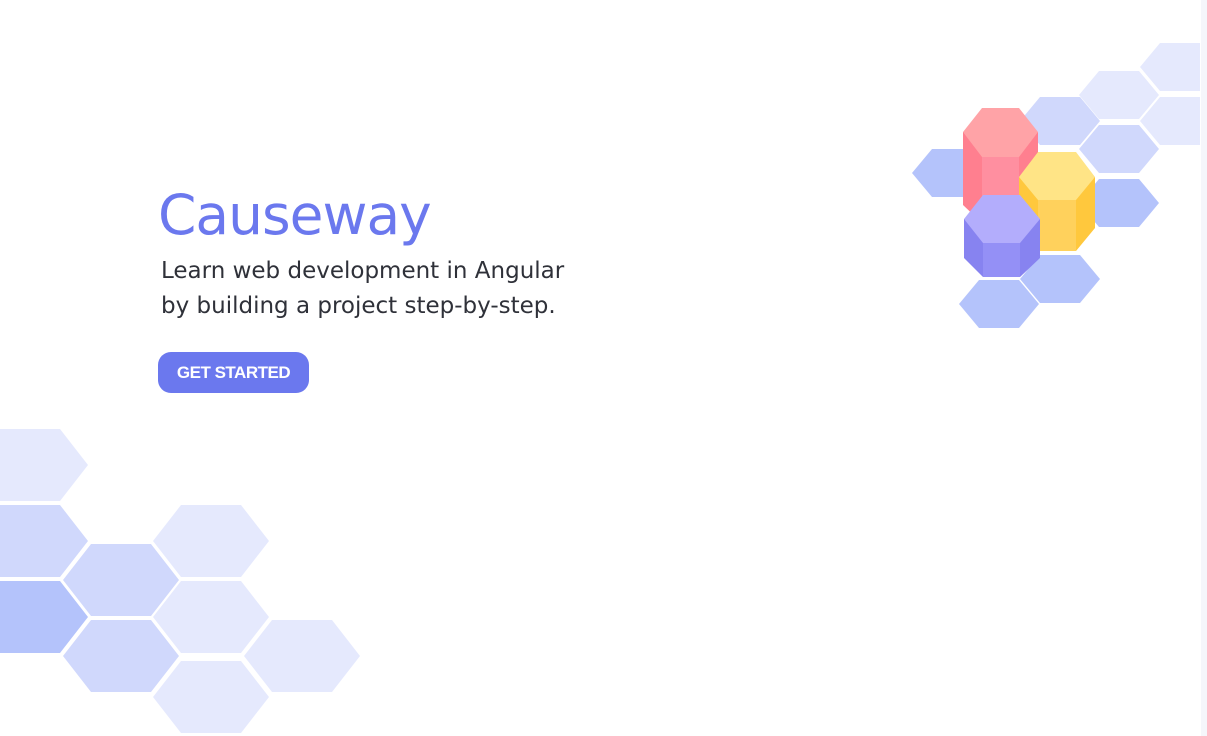 This screenshot has height=736, width=1207. Describe the element at coordinates (363, 271) in the screenshot. I see `tagline-line-1: Learn web development in Angular` at that location.